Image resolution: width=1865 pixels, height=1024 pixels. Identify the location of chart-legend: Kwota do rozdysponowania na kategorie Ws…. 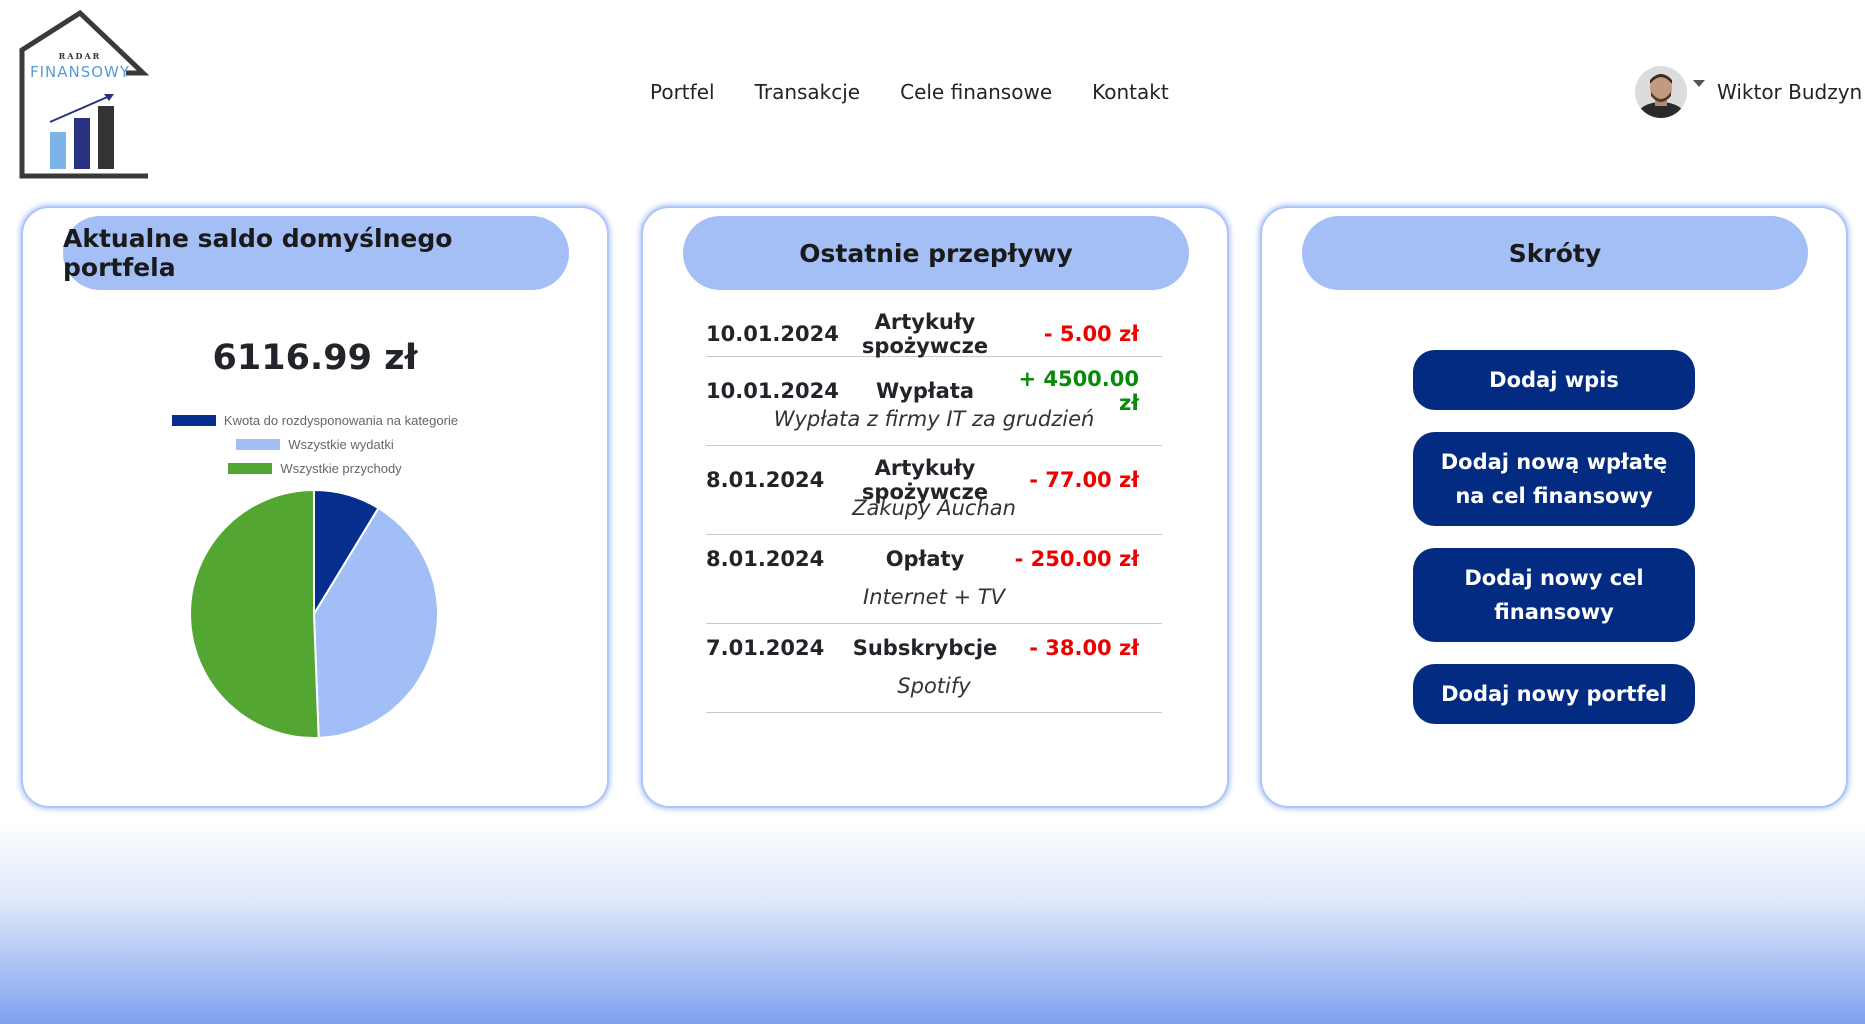
(315, 444).